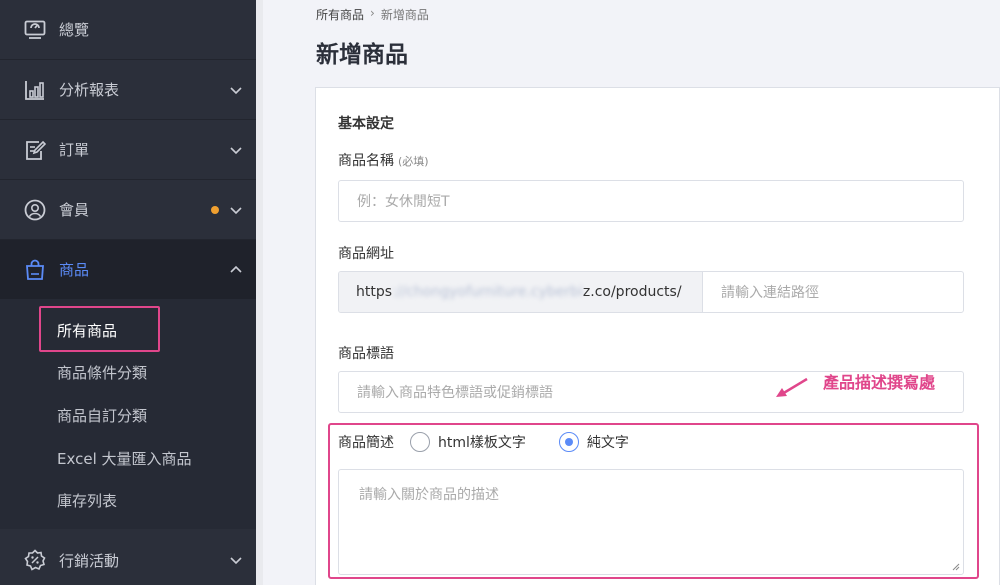 The height and width of the screenshot is (585, 1000). I want to click on breadcrumb-link: 所有商品, so click(340, 14).